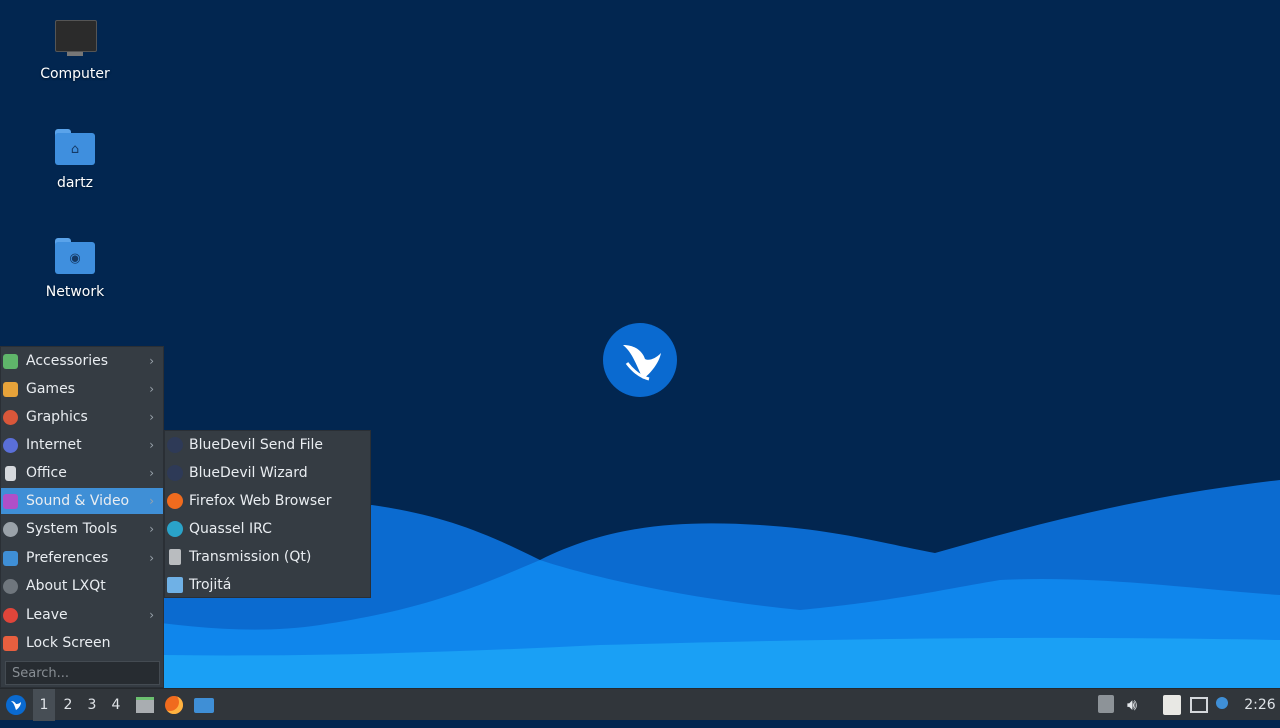  Describe the element at coordinates (50, 389) in the screenshot. I see `menu-item-label: Games` at that location.